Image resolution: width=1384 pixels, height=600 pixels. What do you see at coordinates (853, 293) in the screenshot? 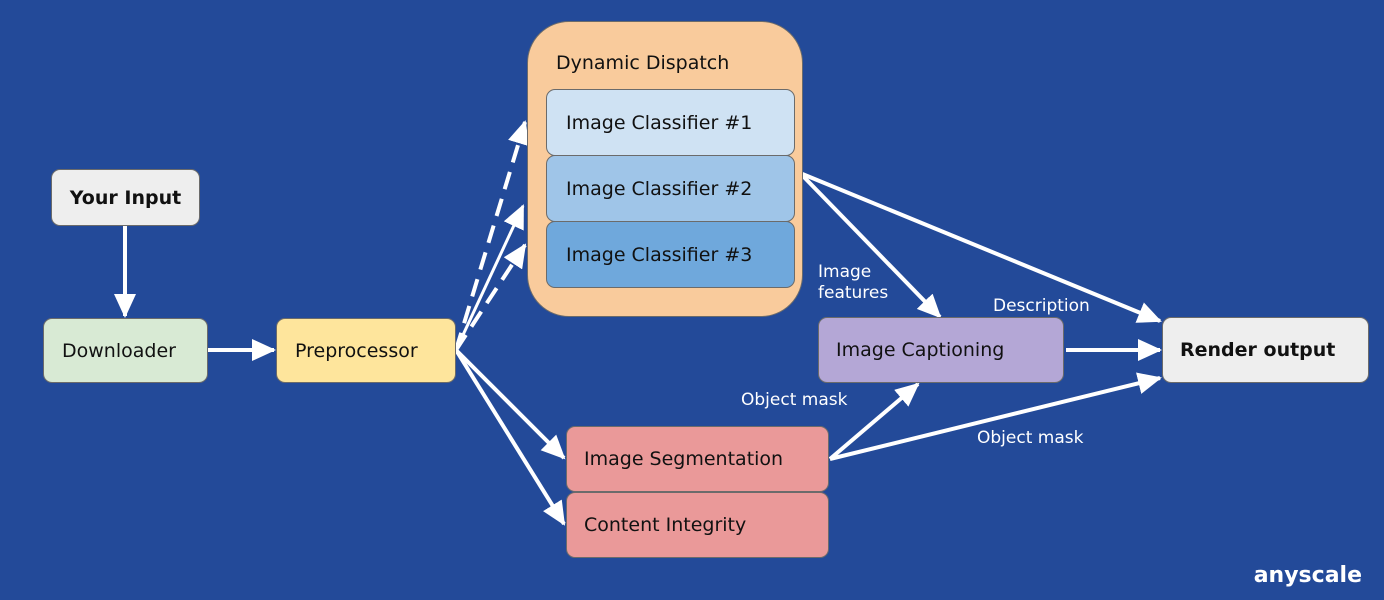
I see `image-features-line2: features` at bounding box center [853, 293].